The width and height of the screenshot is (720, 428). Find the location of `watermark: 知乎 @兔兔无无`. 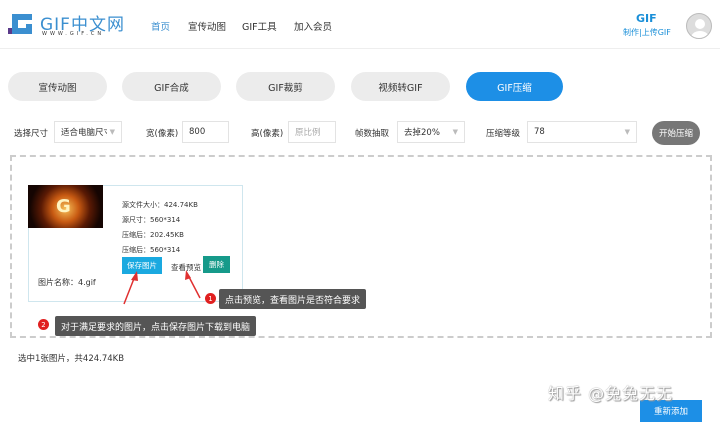

watermark: 知乎 @兔兔无无 is located at coordinates (611, 393).